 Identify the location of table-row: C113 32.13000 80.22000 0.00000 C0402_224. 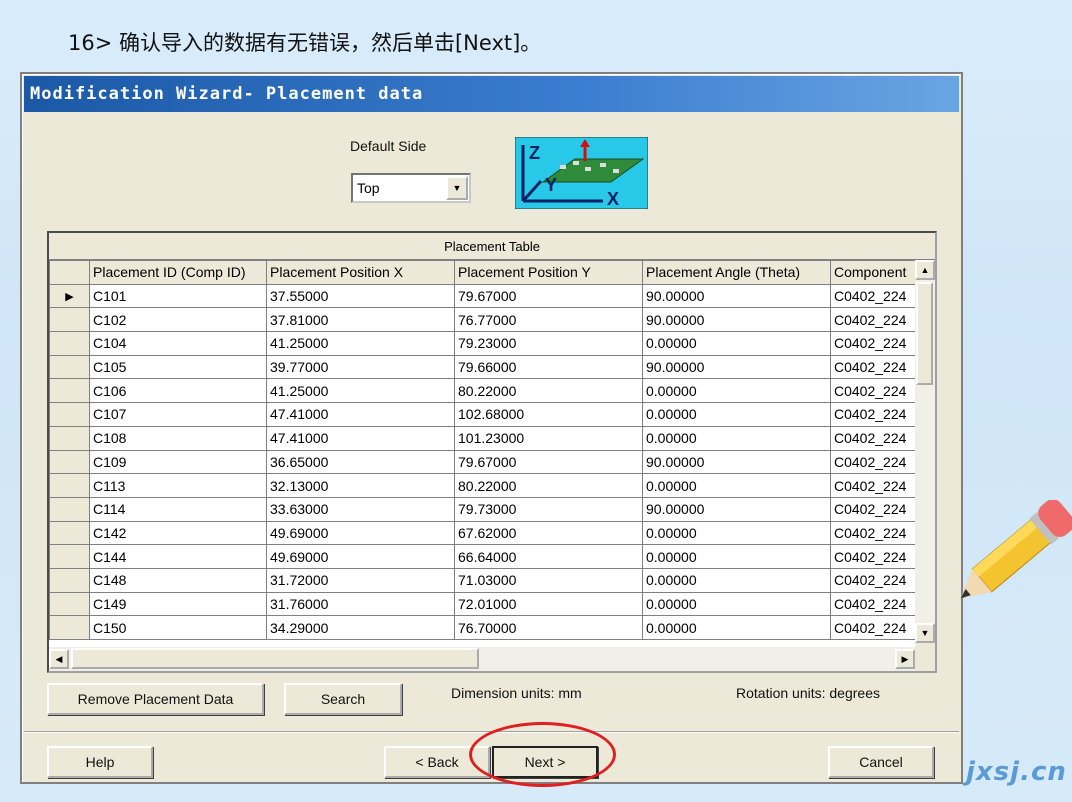
(490, 485).